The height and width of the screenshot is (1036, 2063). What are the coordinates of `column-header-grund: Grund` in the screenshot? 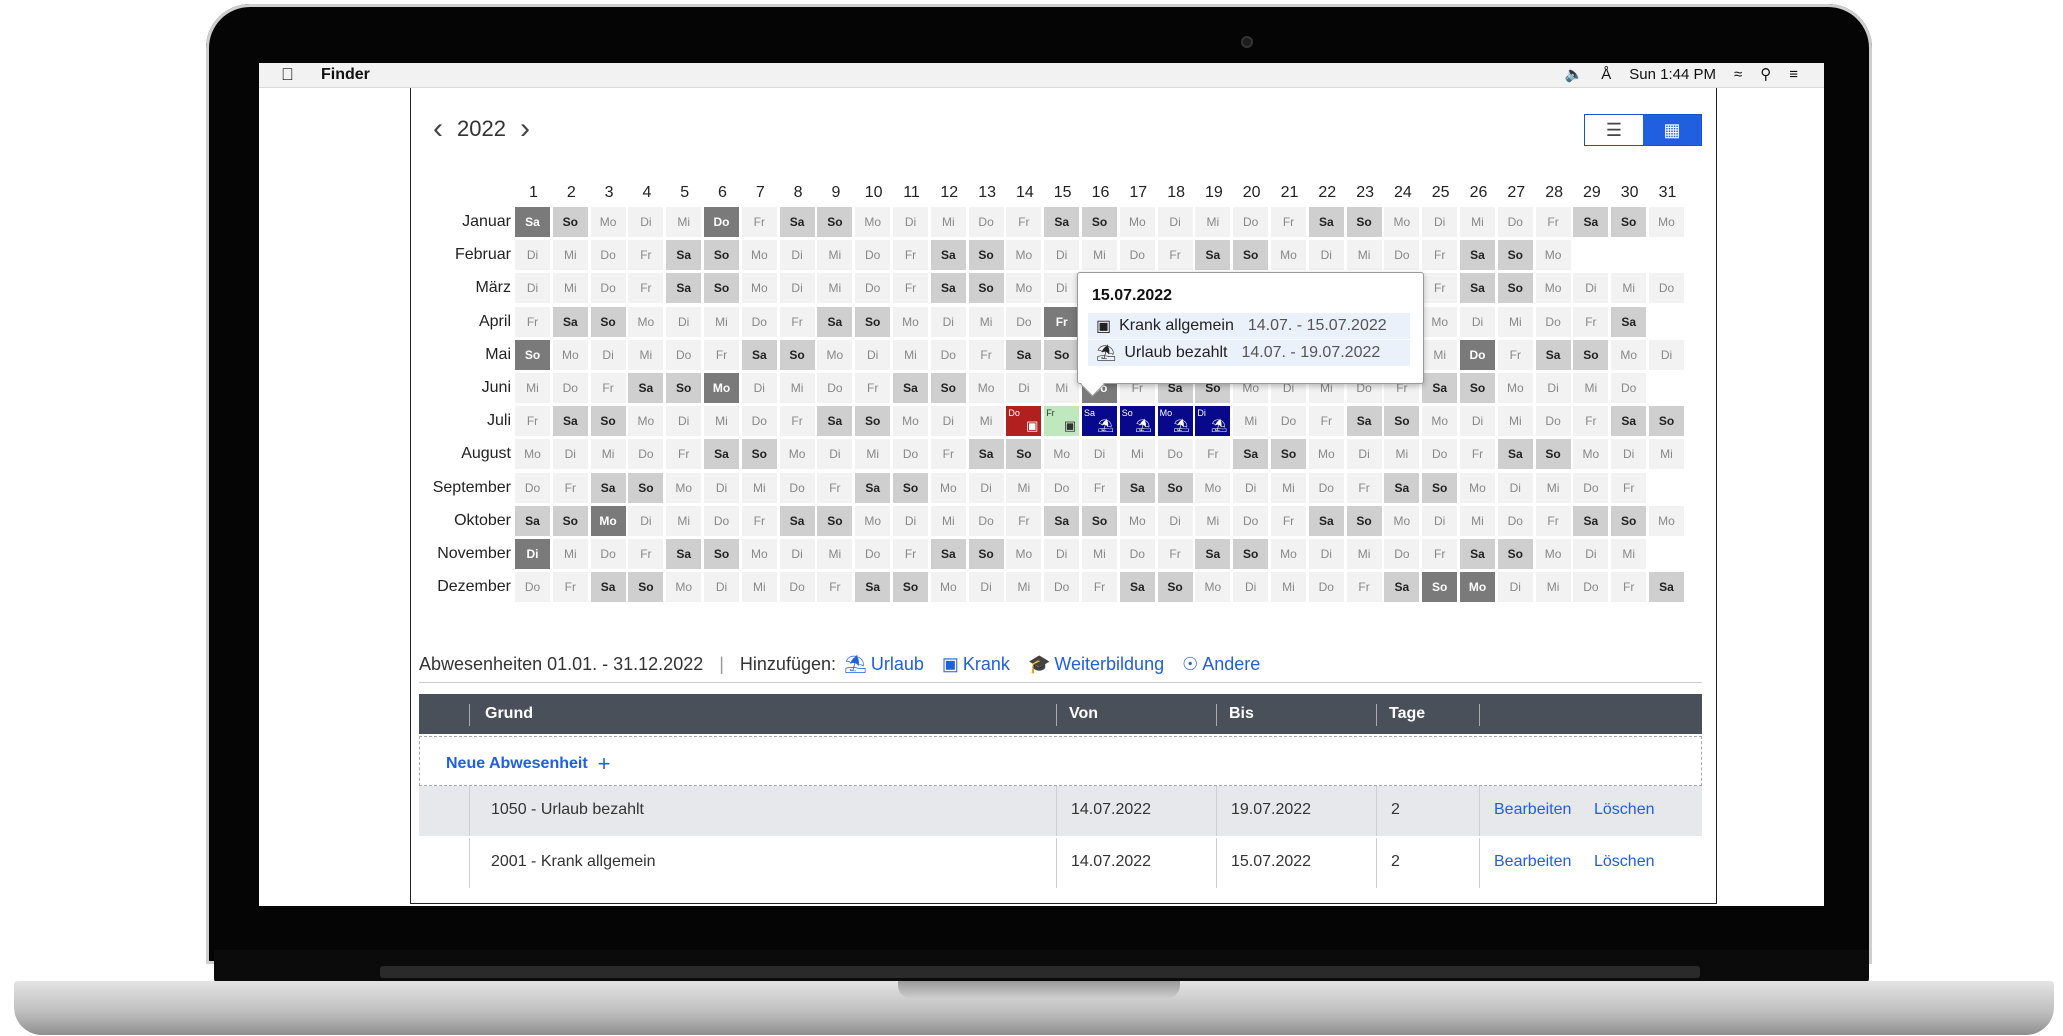 It's located at (509, 714).